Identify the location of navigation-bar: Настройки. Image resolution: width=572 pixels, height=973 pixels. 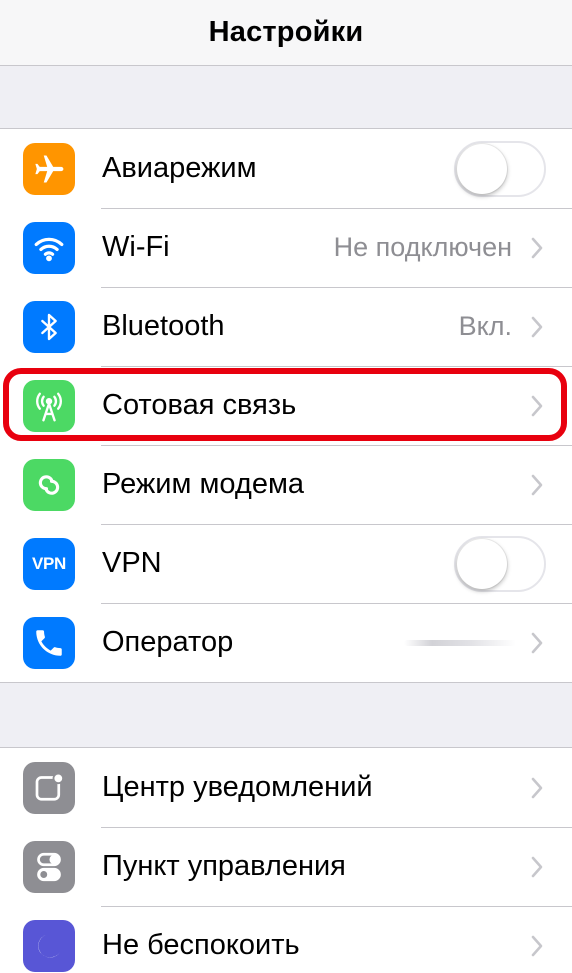
(286, 33).